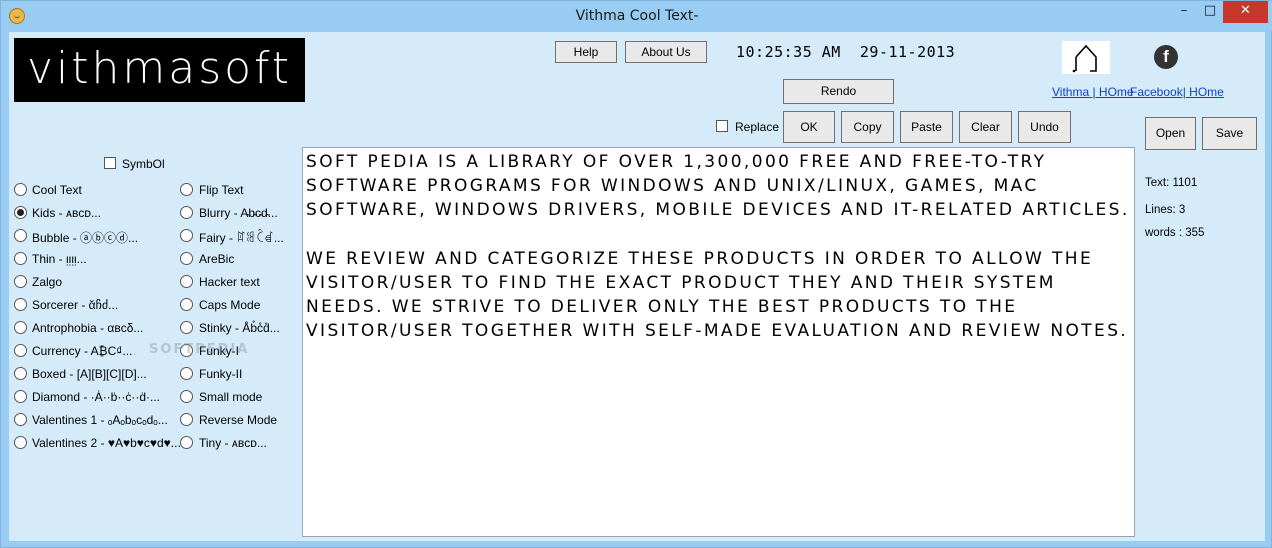  Describe the element at coordinates (229, 282) in the screenshot. I see `style-label: Hacker text` at that location.